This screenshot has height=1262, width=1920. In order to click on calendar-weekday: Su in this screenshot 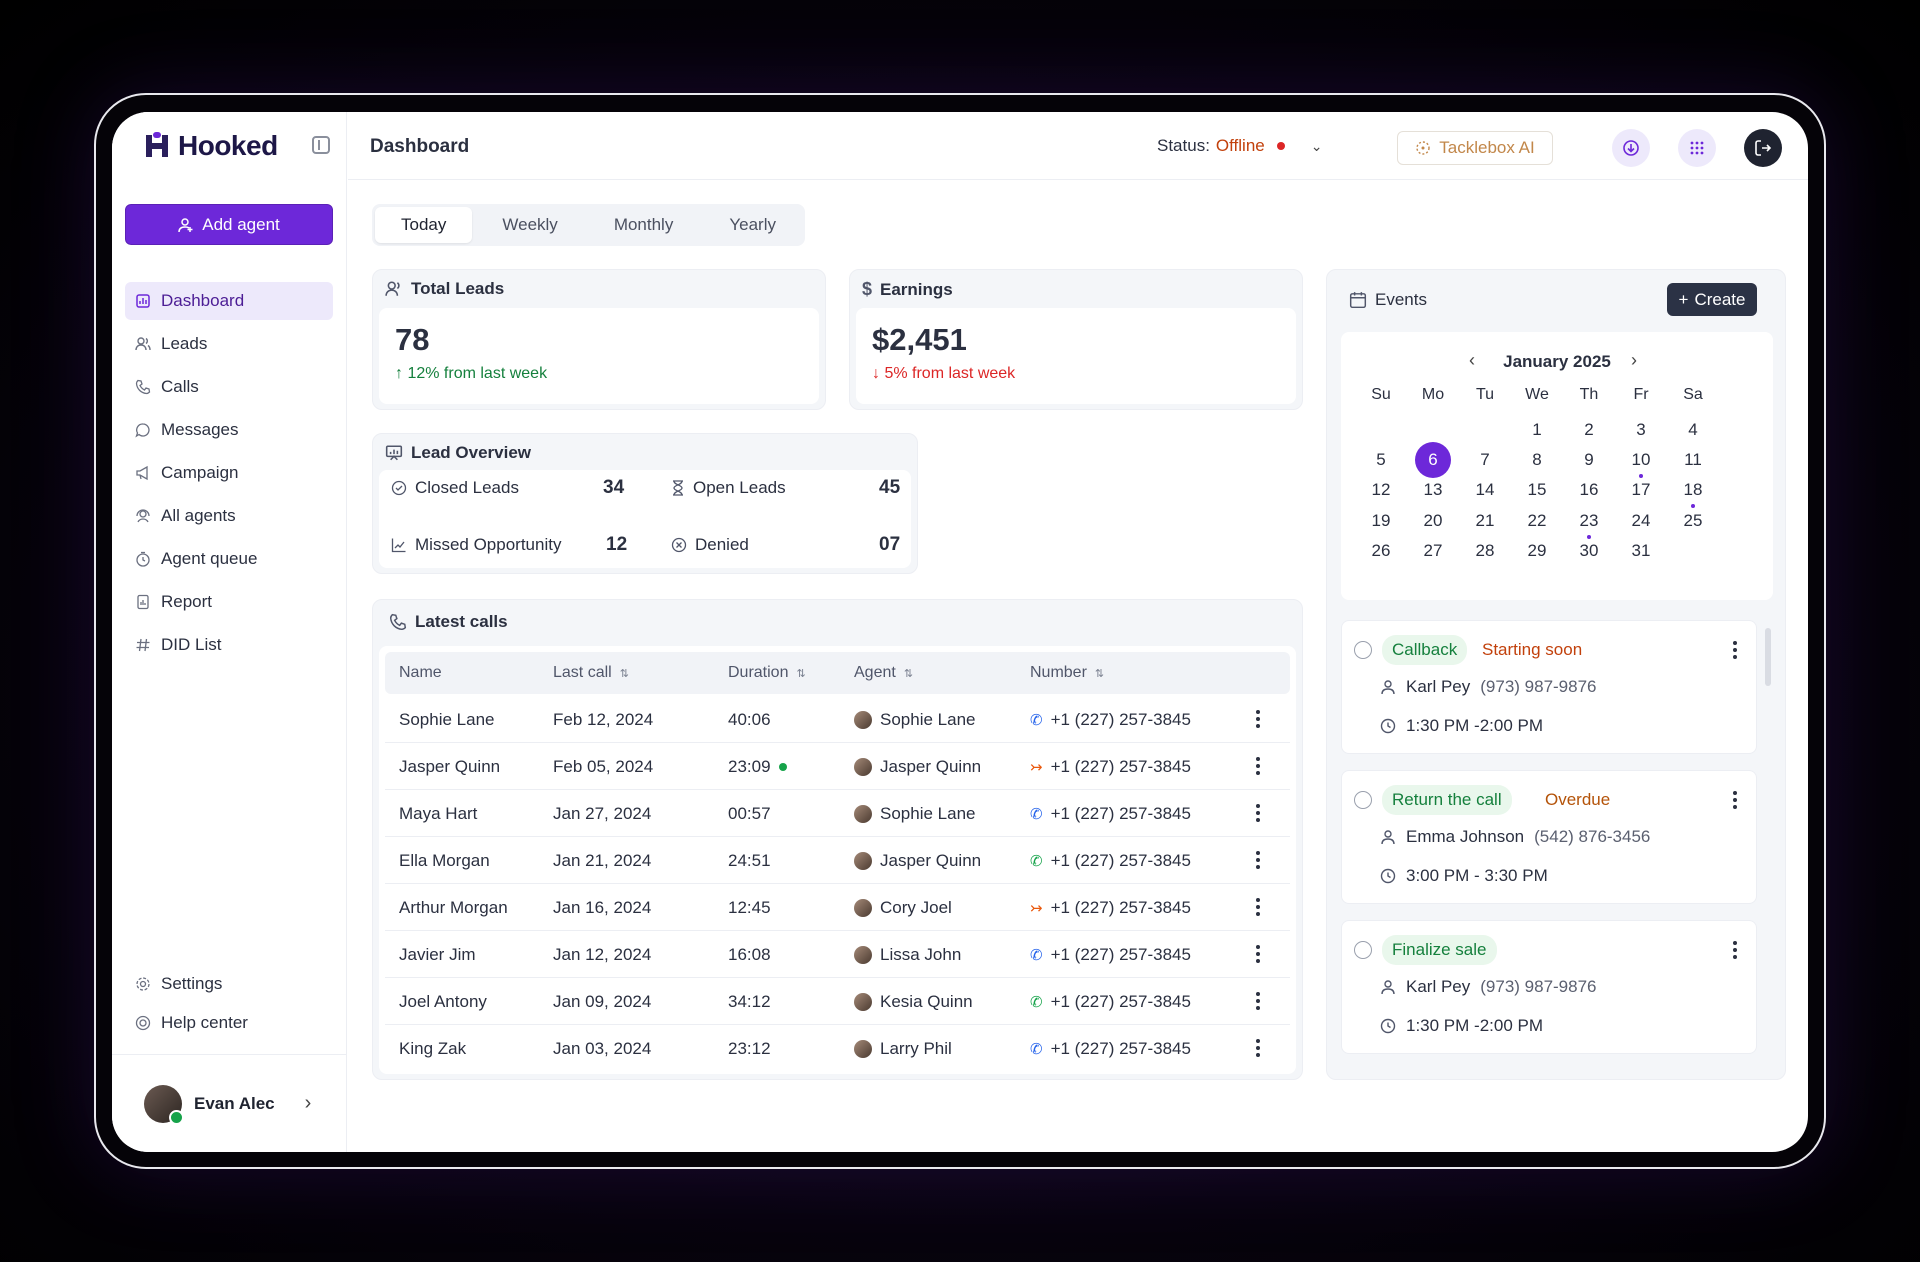, I will do `click(1381, 394)`.